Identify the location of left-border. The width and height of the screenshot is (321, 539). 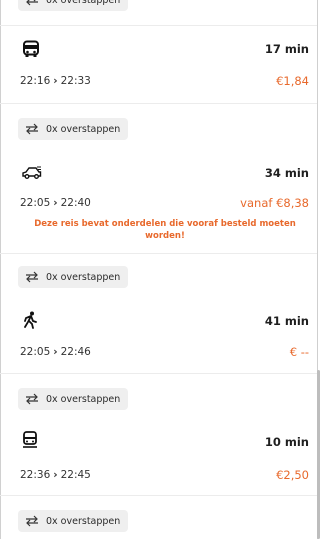
(0, 269).